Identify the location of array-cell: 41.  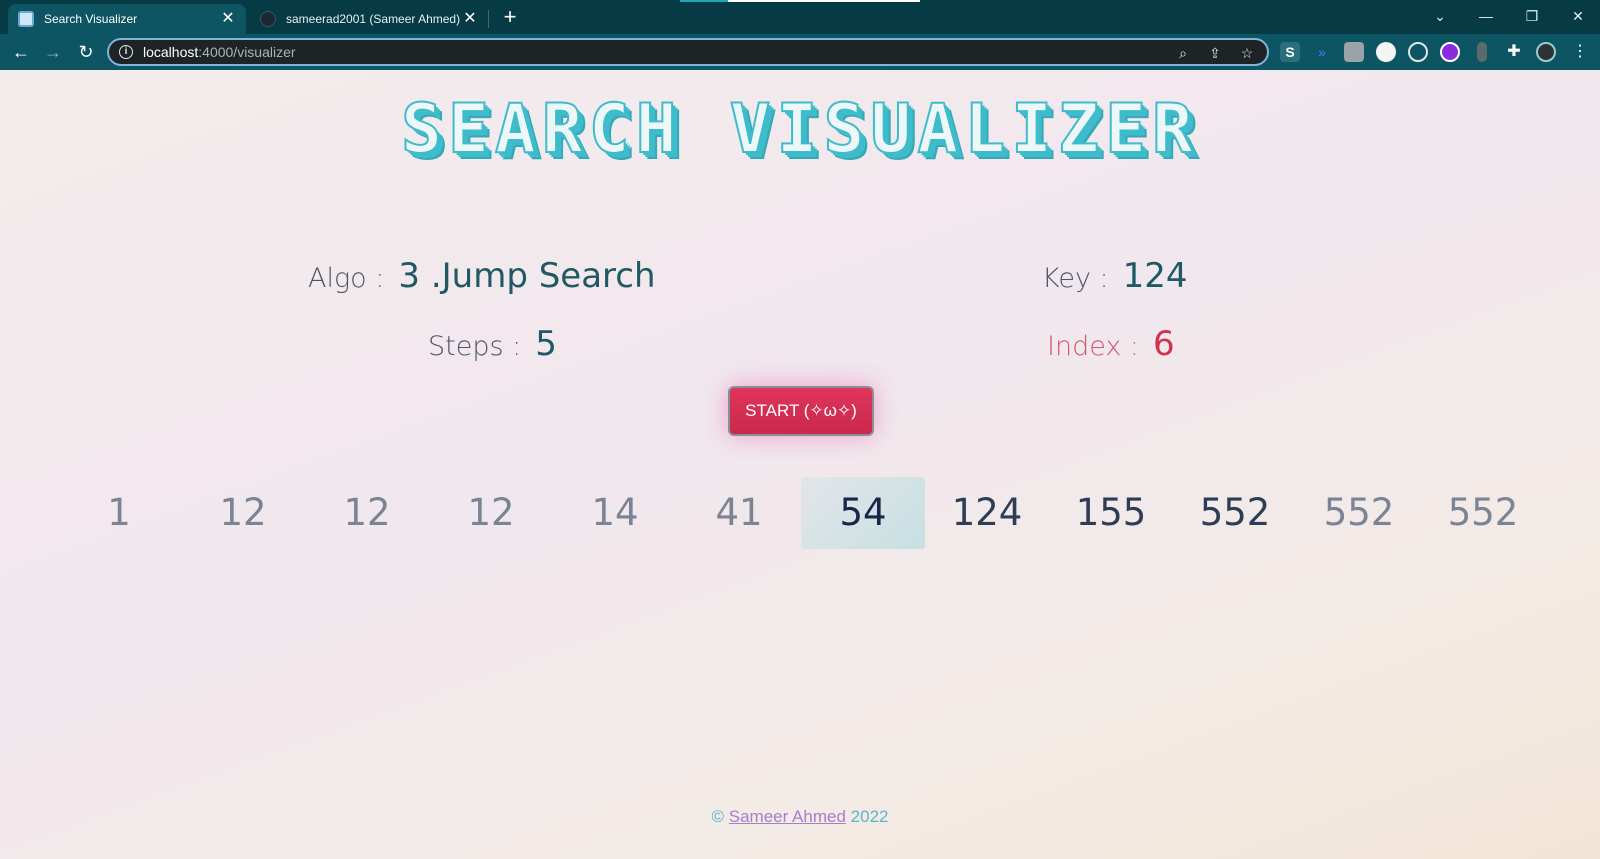
(739, 512).